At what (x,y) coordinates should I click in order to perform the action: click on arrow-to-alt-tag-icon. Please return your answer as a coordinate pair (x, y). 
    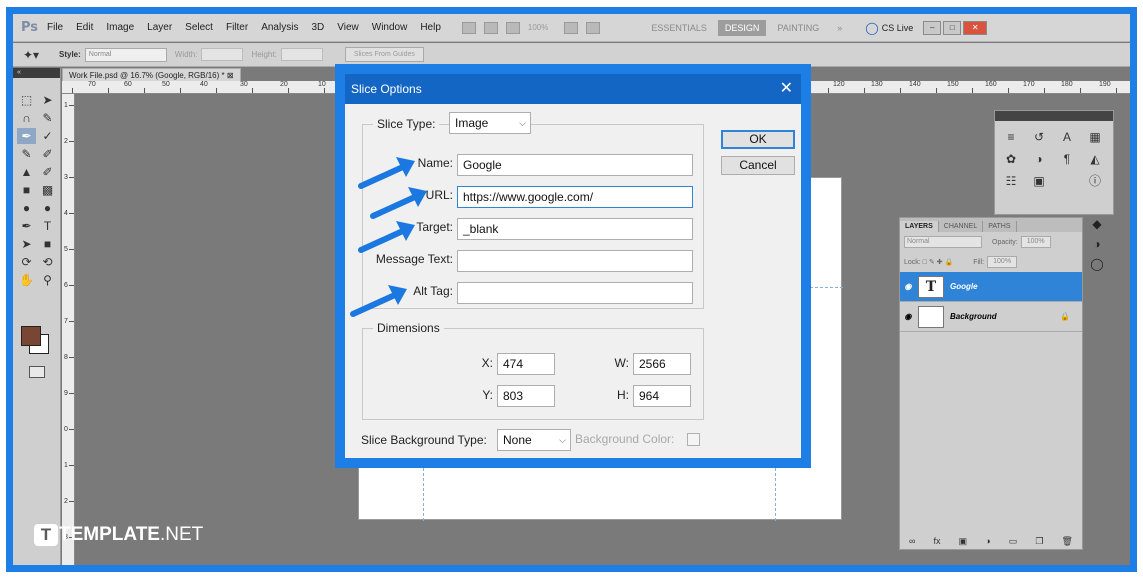
    Looking at the image, I should click on (378, 301).